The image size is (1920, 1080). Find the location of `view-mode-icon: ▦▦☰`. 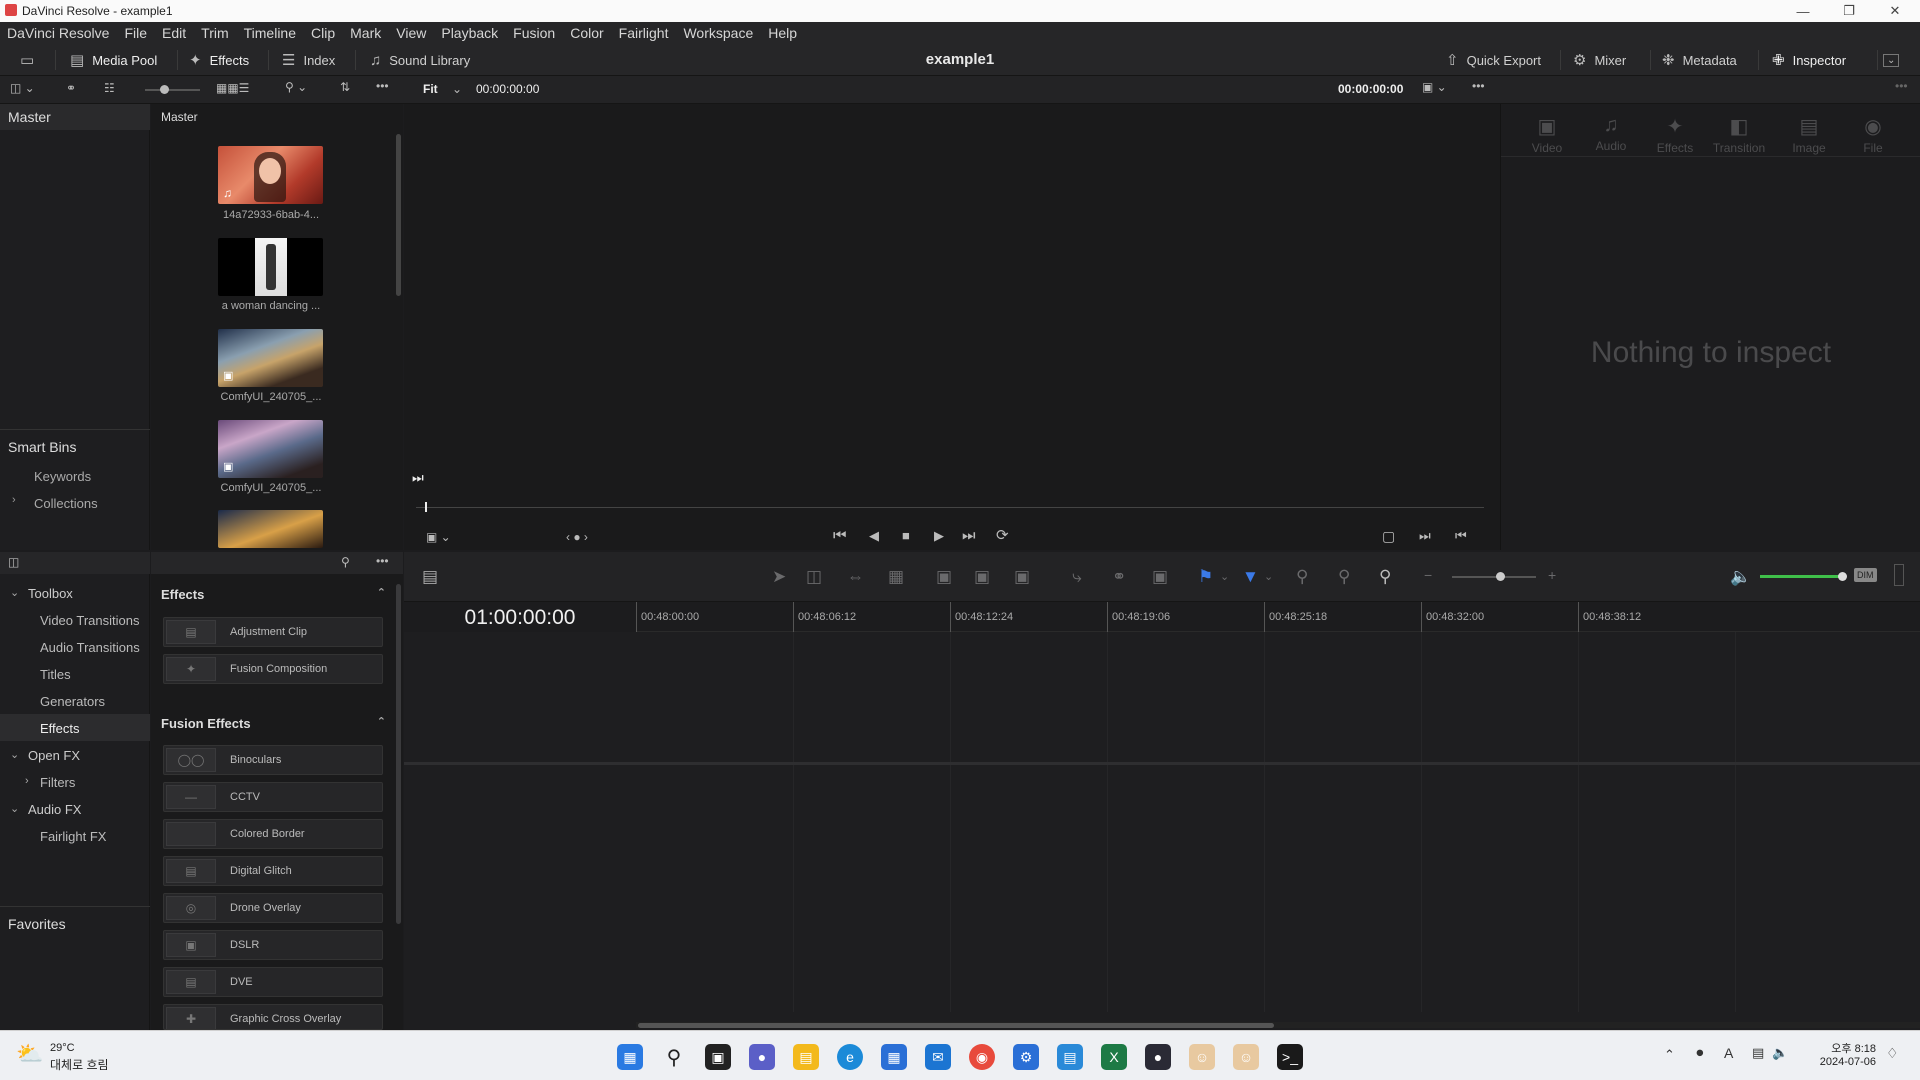

view-mode-icon: ▦▦☰ is located at coordinates (232, 88).